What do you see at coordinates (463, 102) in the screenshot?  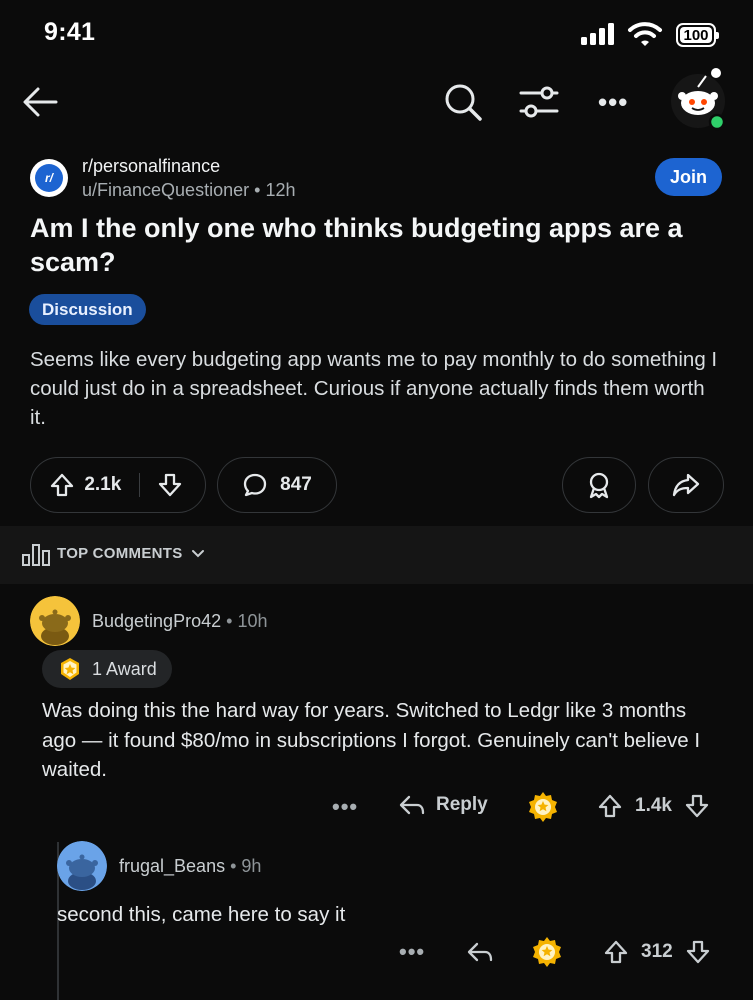 I see `search-icon` at bounding box center [463, 102].